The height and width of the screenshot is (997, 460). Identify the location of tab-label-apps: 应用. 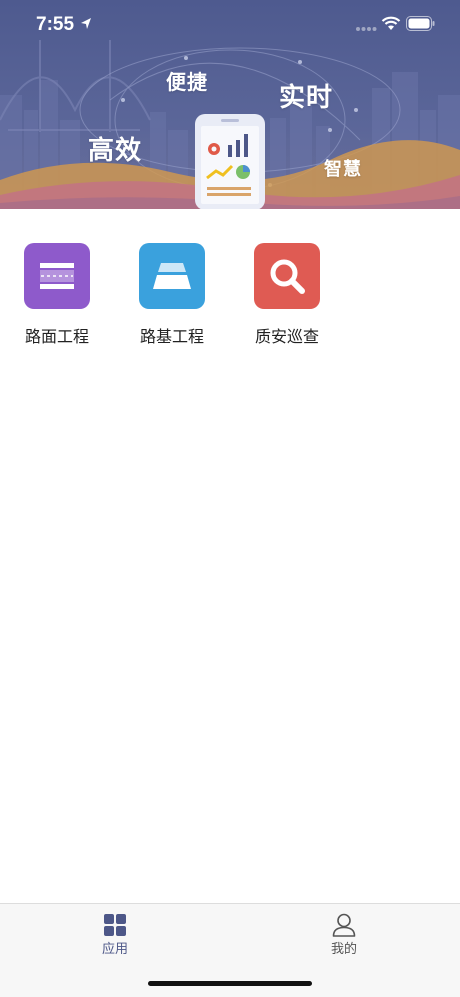
(114, 949).